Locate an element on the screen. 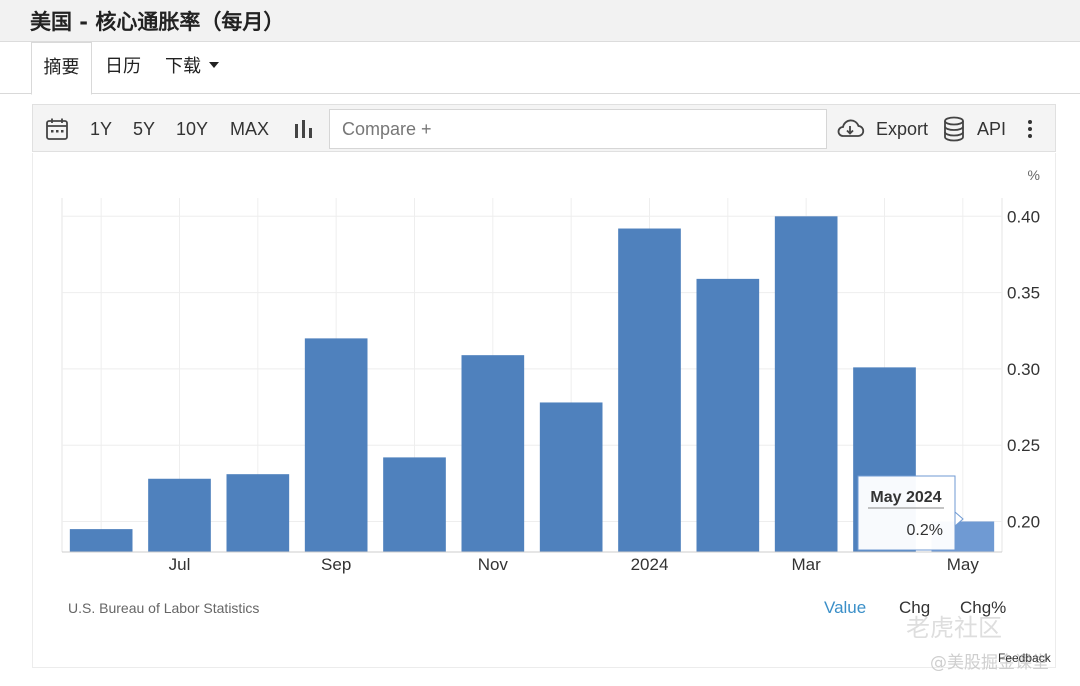 The height and width of the screenshot is (686, 1080). data-source: U.S. Bureau of Labor Statistics is located at coordinates (164, 608).